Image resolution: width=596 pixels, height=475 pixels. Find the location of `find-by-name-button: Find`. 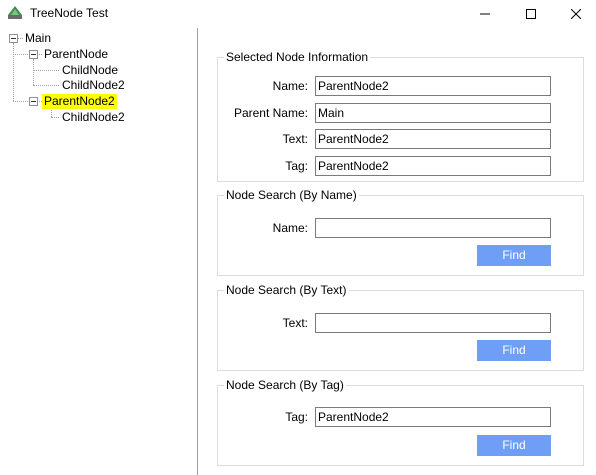

find-by-name-button: Find is located at coordinates (514, 255).